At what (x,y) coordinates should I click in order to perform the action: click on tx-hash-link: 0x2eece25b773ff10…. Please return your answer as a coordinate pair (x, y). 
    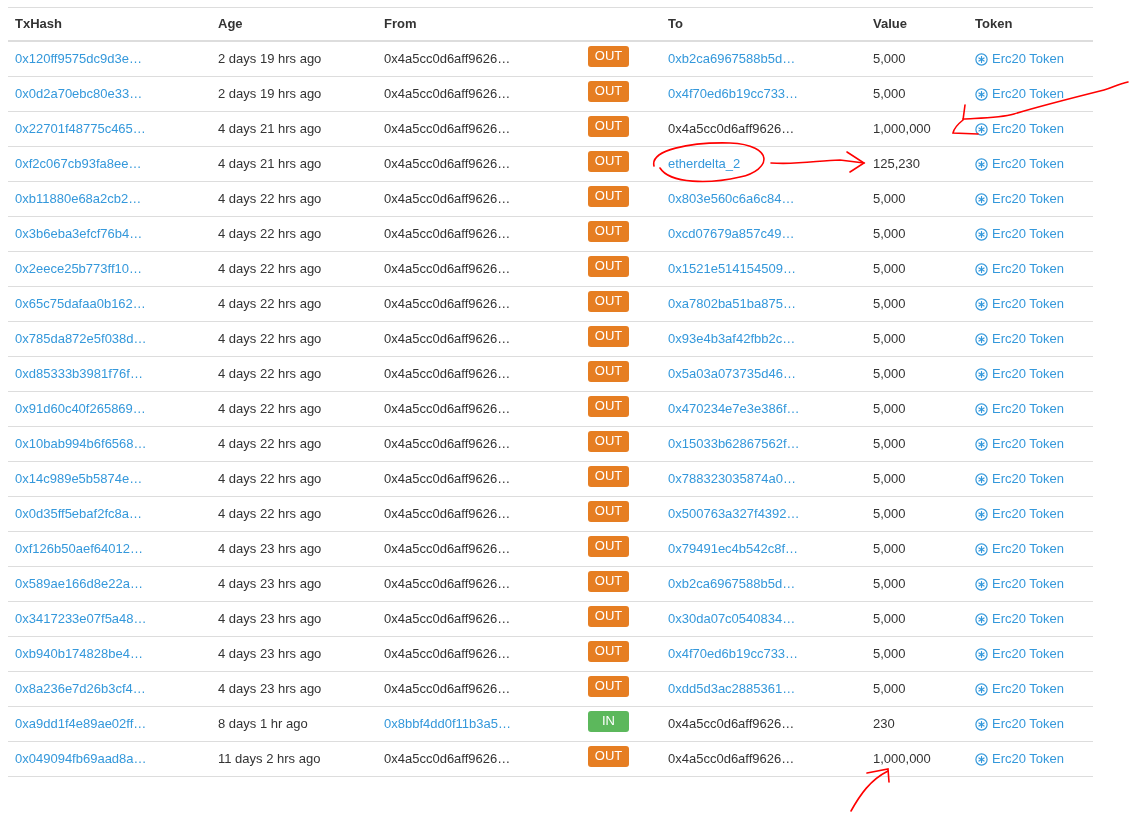
    Looking at the image, I should click on (78, 269).